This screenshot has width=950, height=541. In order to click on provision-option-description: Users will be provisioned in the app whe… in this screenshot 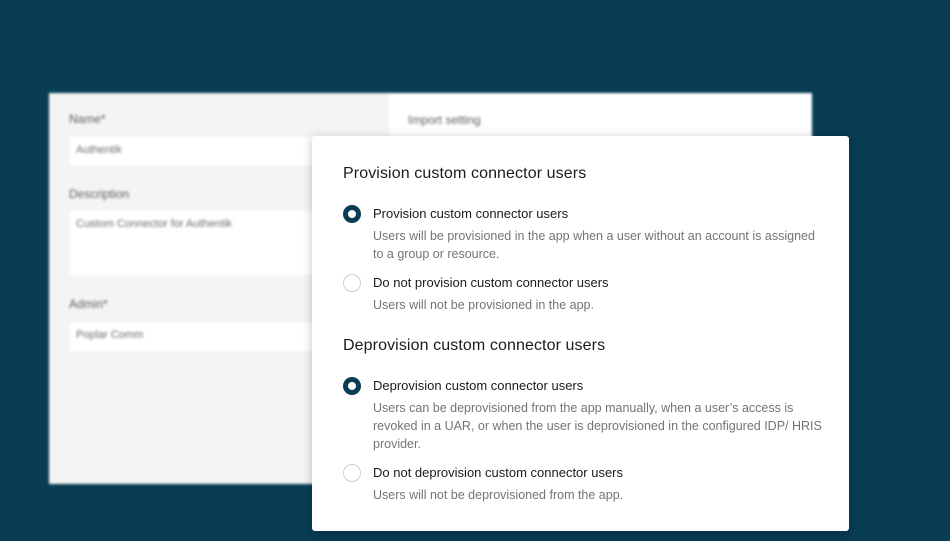, I will do `click(594, 245)`.